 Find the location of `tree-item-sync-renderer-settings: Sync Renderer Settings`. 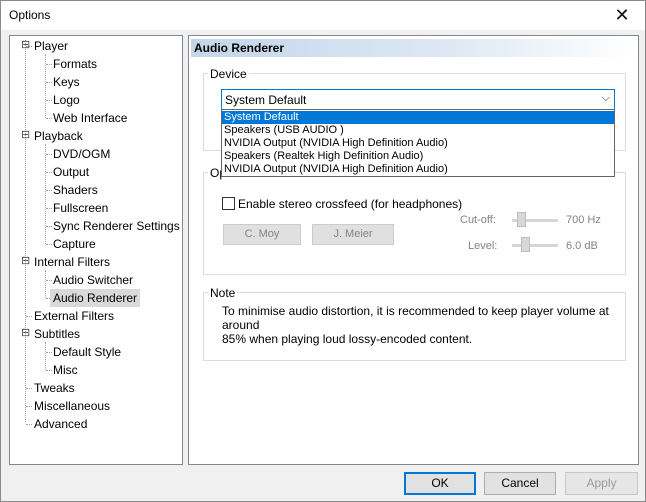

tree-item-sync-renderer-settings: Sync Renderer Settings is located at coordinates (116, 226).